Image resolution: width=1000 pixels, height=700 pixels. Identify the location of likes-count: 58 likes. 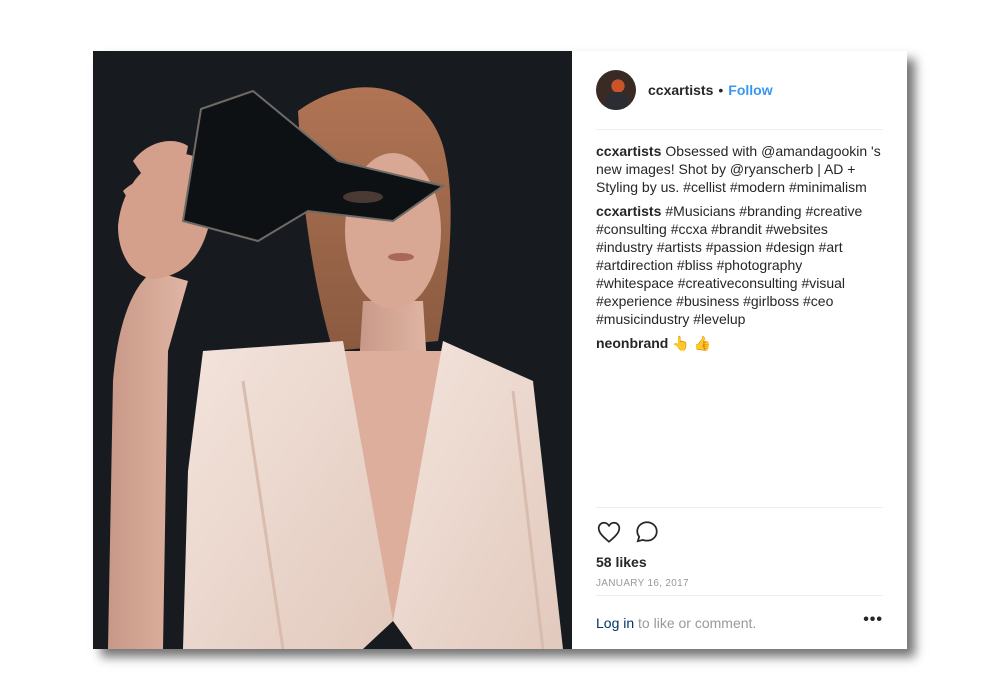
(739, 562).